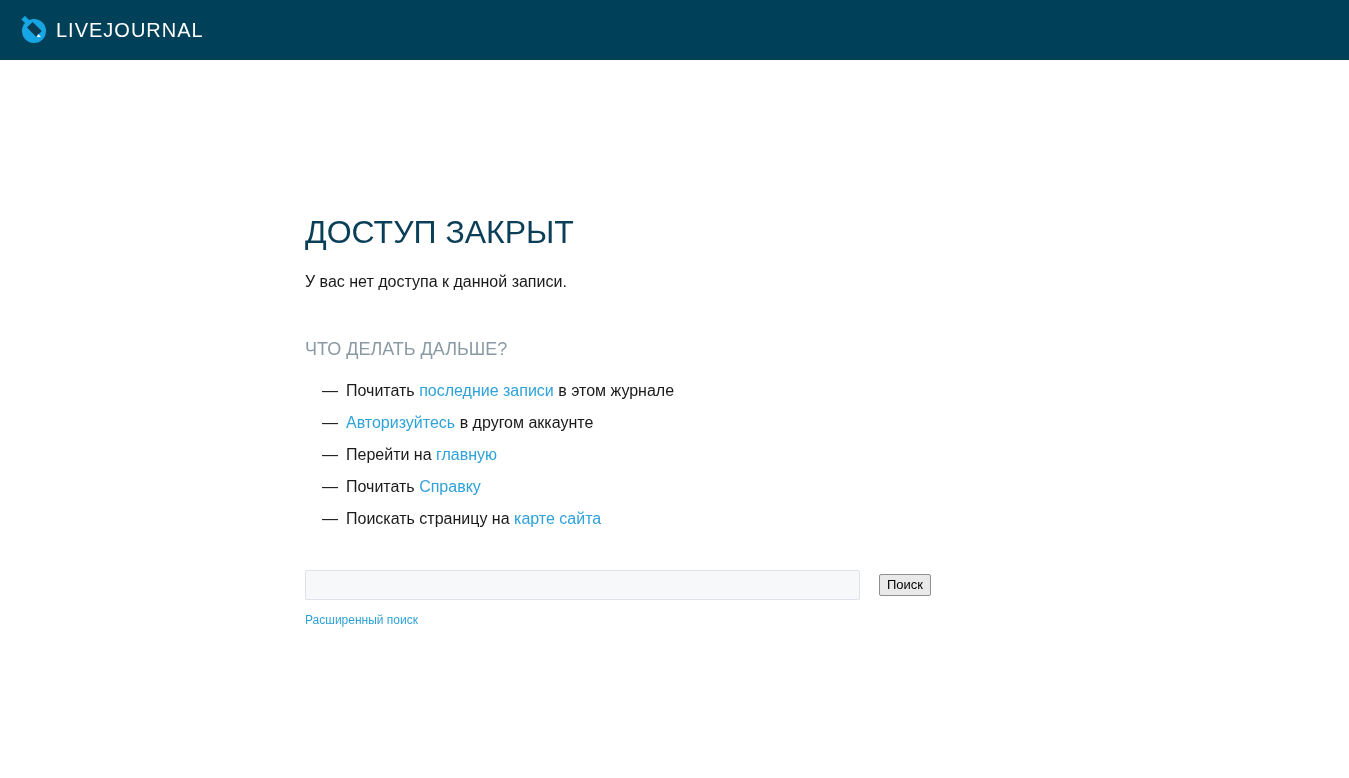  I want to click on suggestion-link: Справку, so click(450, 486).